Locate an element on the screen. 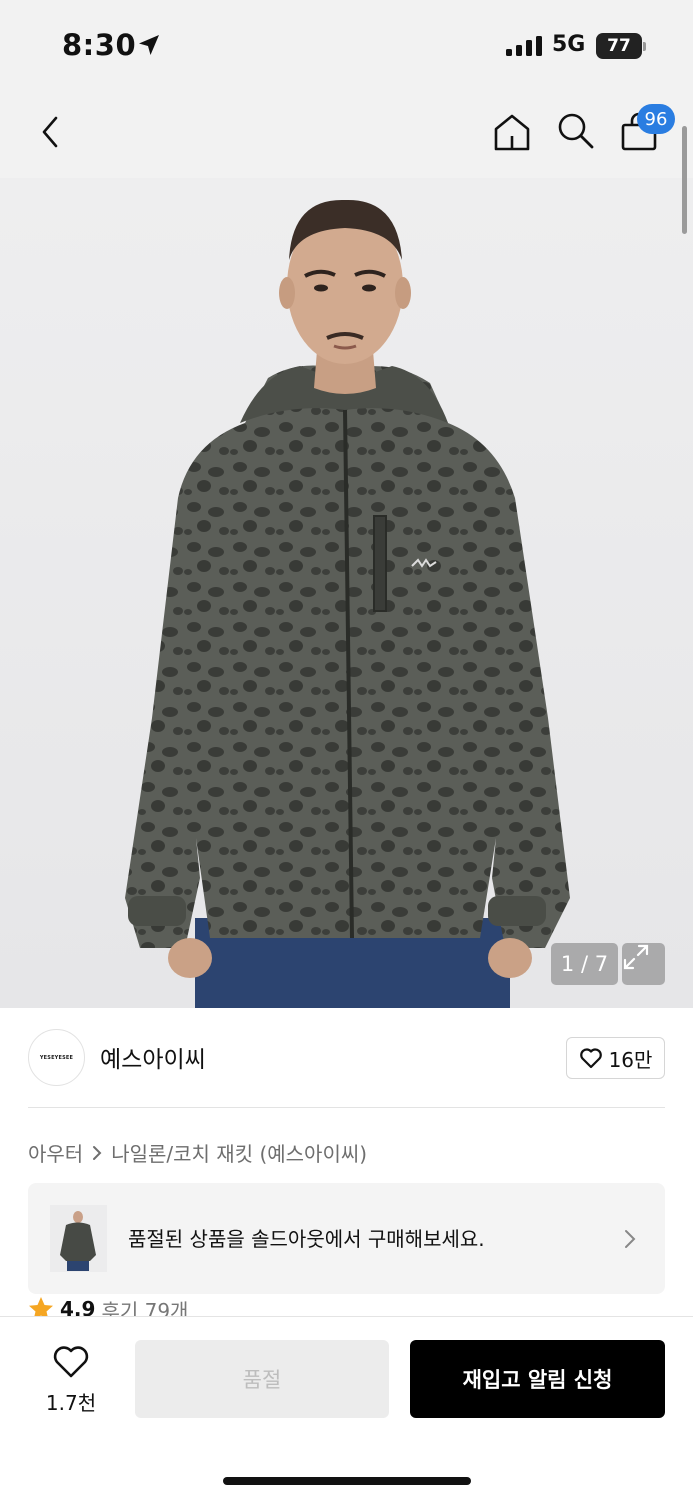 This screenshot has height=1500, width=693. chevron-left-icon is located at coordinates (50, 132).